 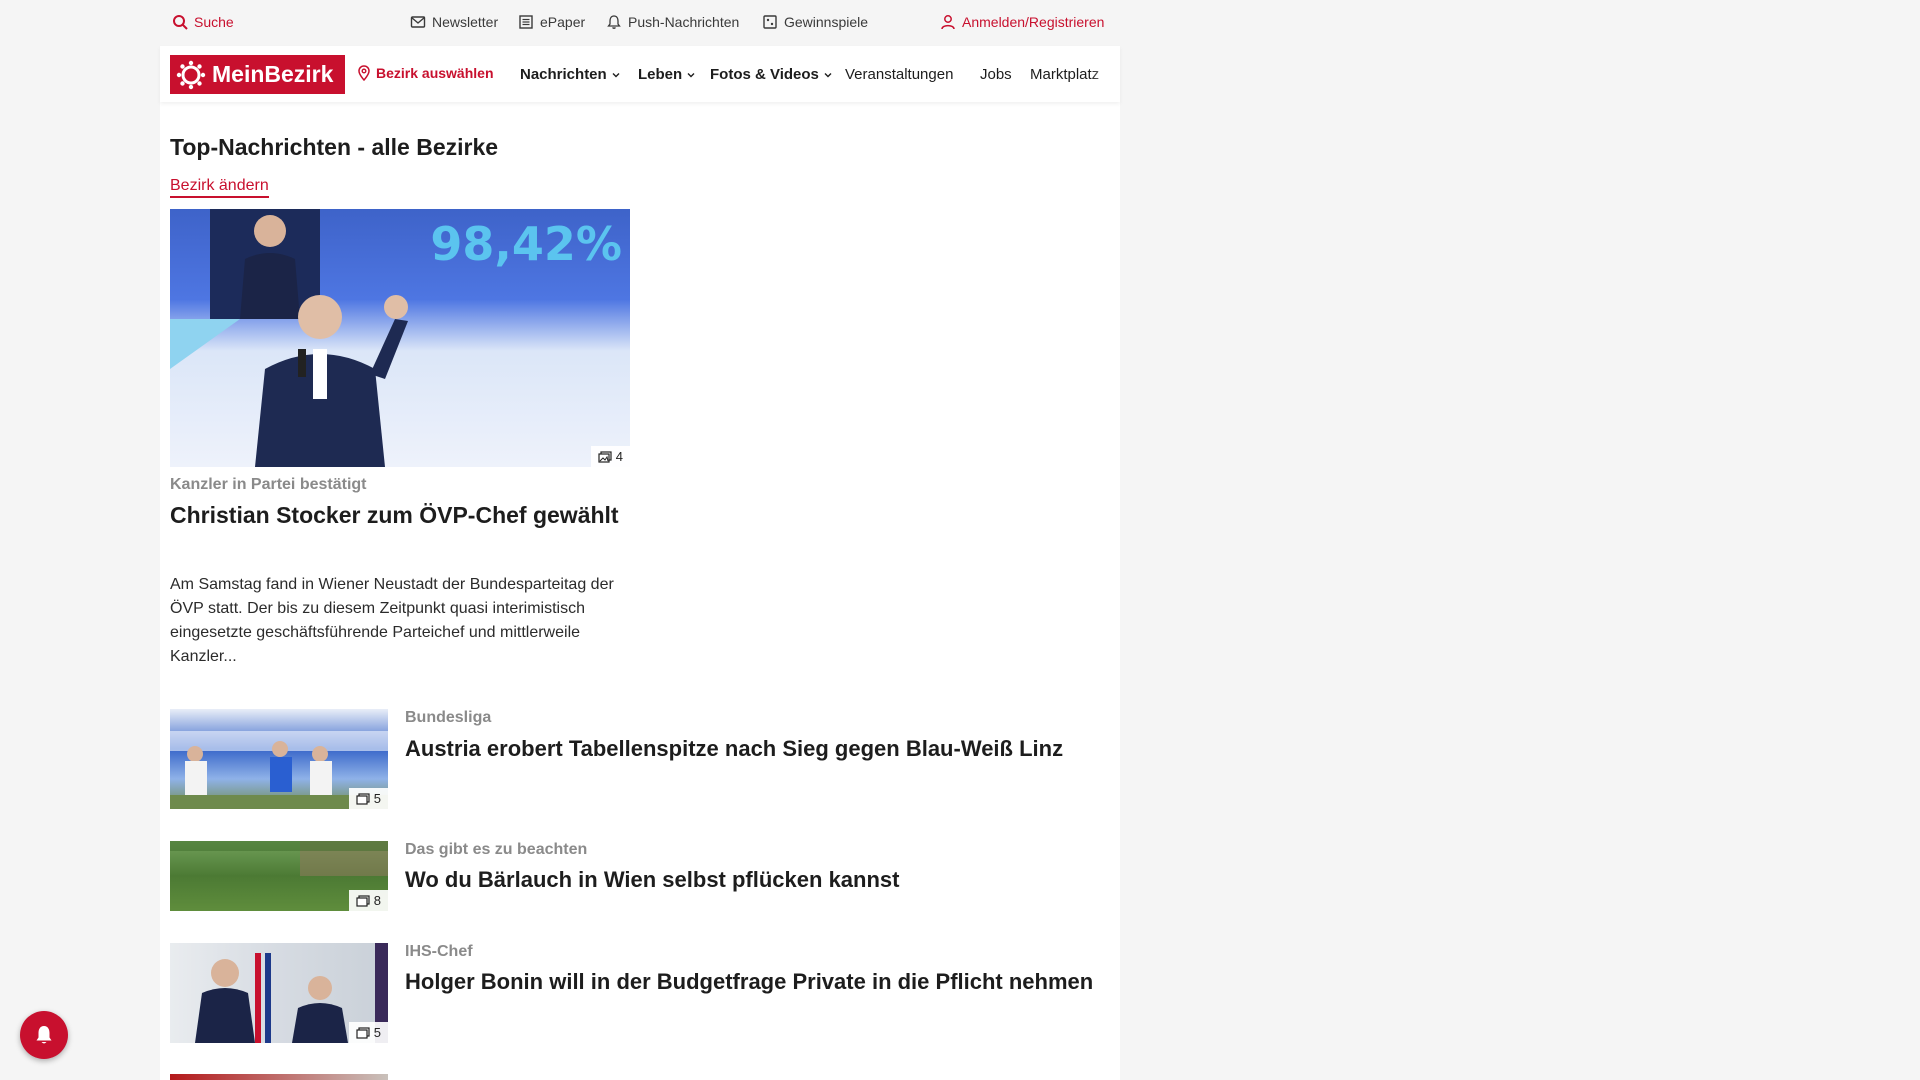 What do you see at coordinates (334, 147) in the screenshot?
I see `section-title: Top-Nachrichten - alle Bezirke` at bounding box center [334, 147].